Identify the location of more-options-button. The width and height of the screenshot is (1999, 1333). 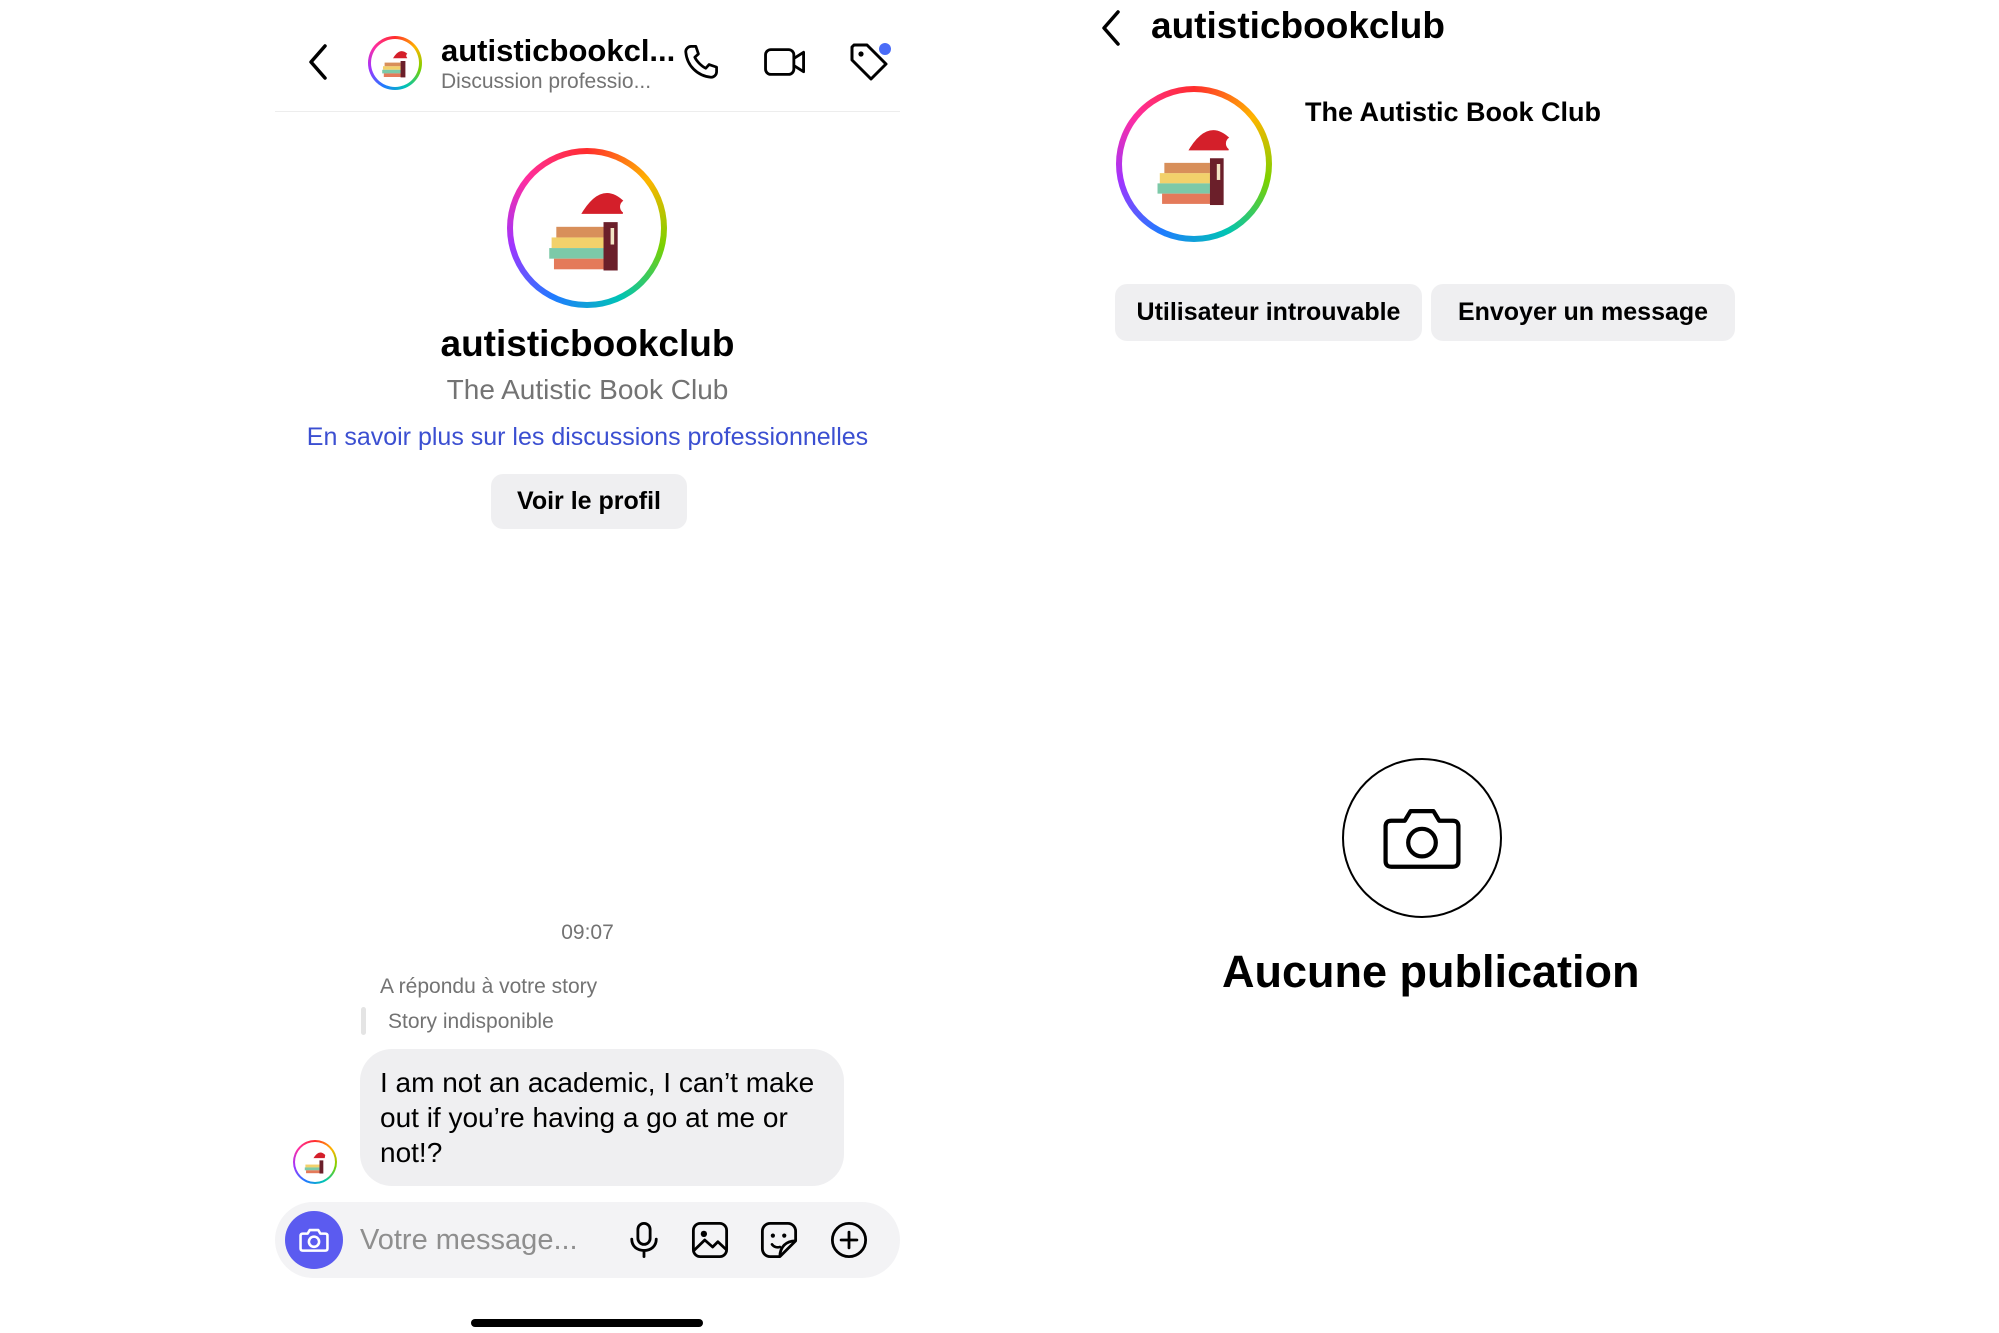
(849, 1242).